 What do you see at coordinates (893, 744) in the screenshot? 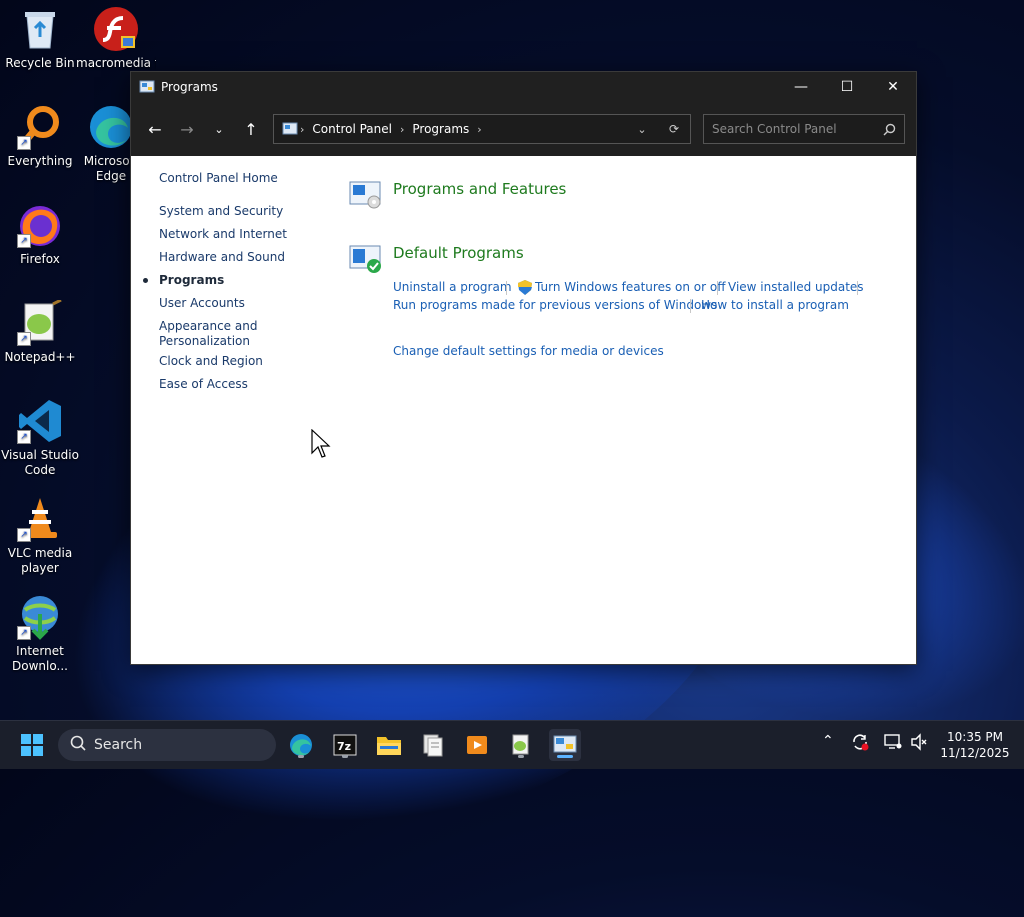
I see `network-display-icon` at bounding box center [893, 744].